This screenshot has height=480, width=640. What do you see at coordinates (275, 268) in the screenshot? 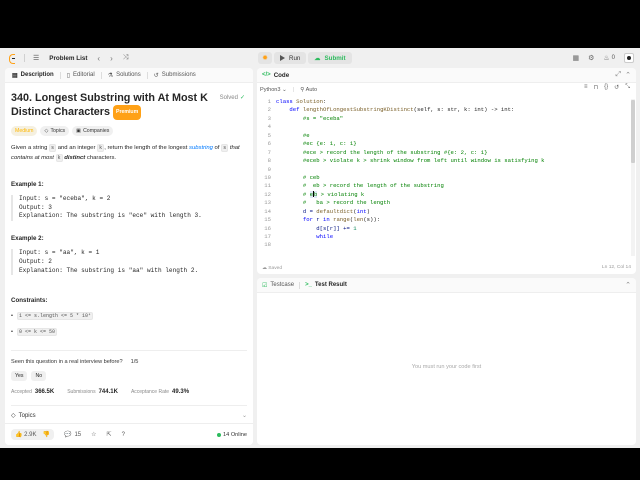
I see `saved-label: Saved` at bounding box center [275, 268].